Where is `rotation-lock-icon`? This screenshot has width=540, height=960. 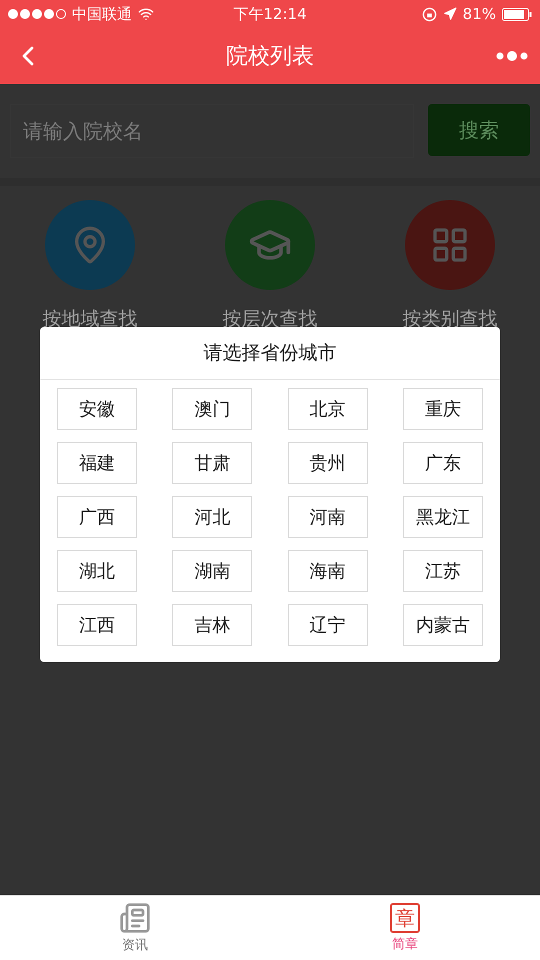 rotation-lock-icon is located at coordinates (429, 14).